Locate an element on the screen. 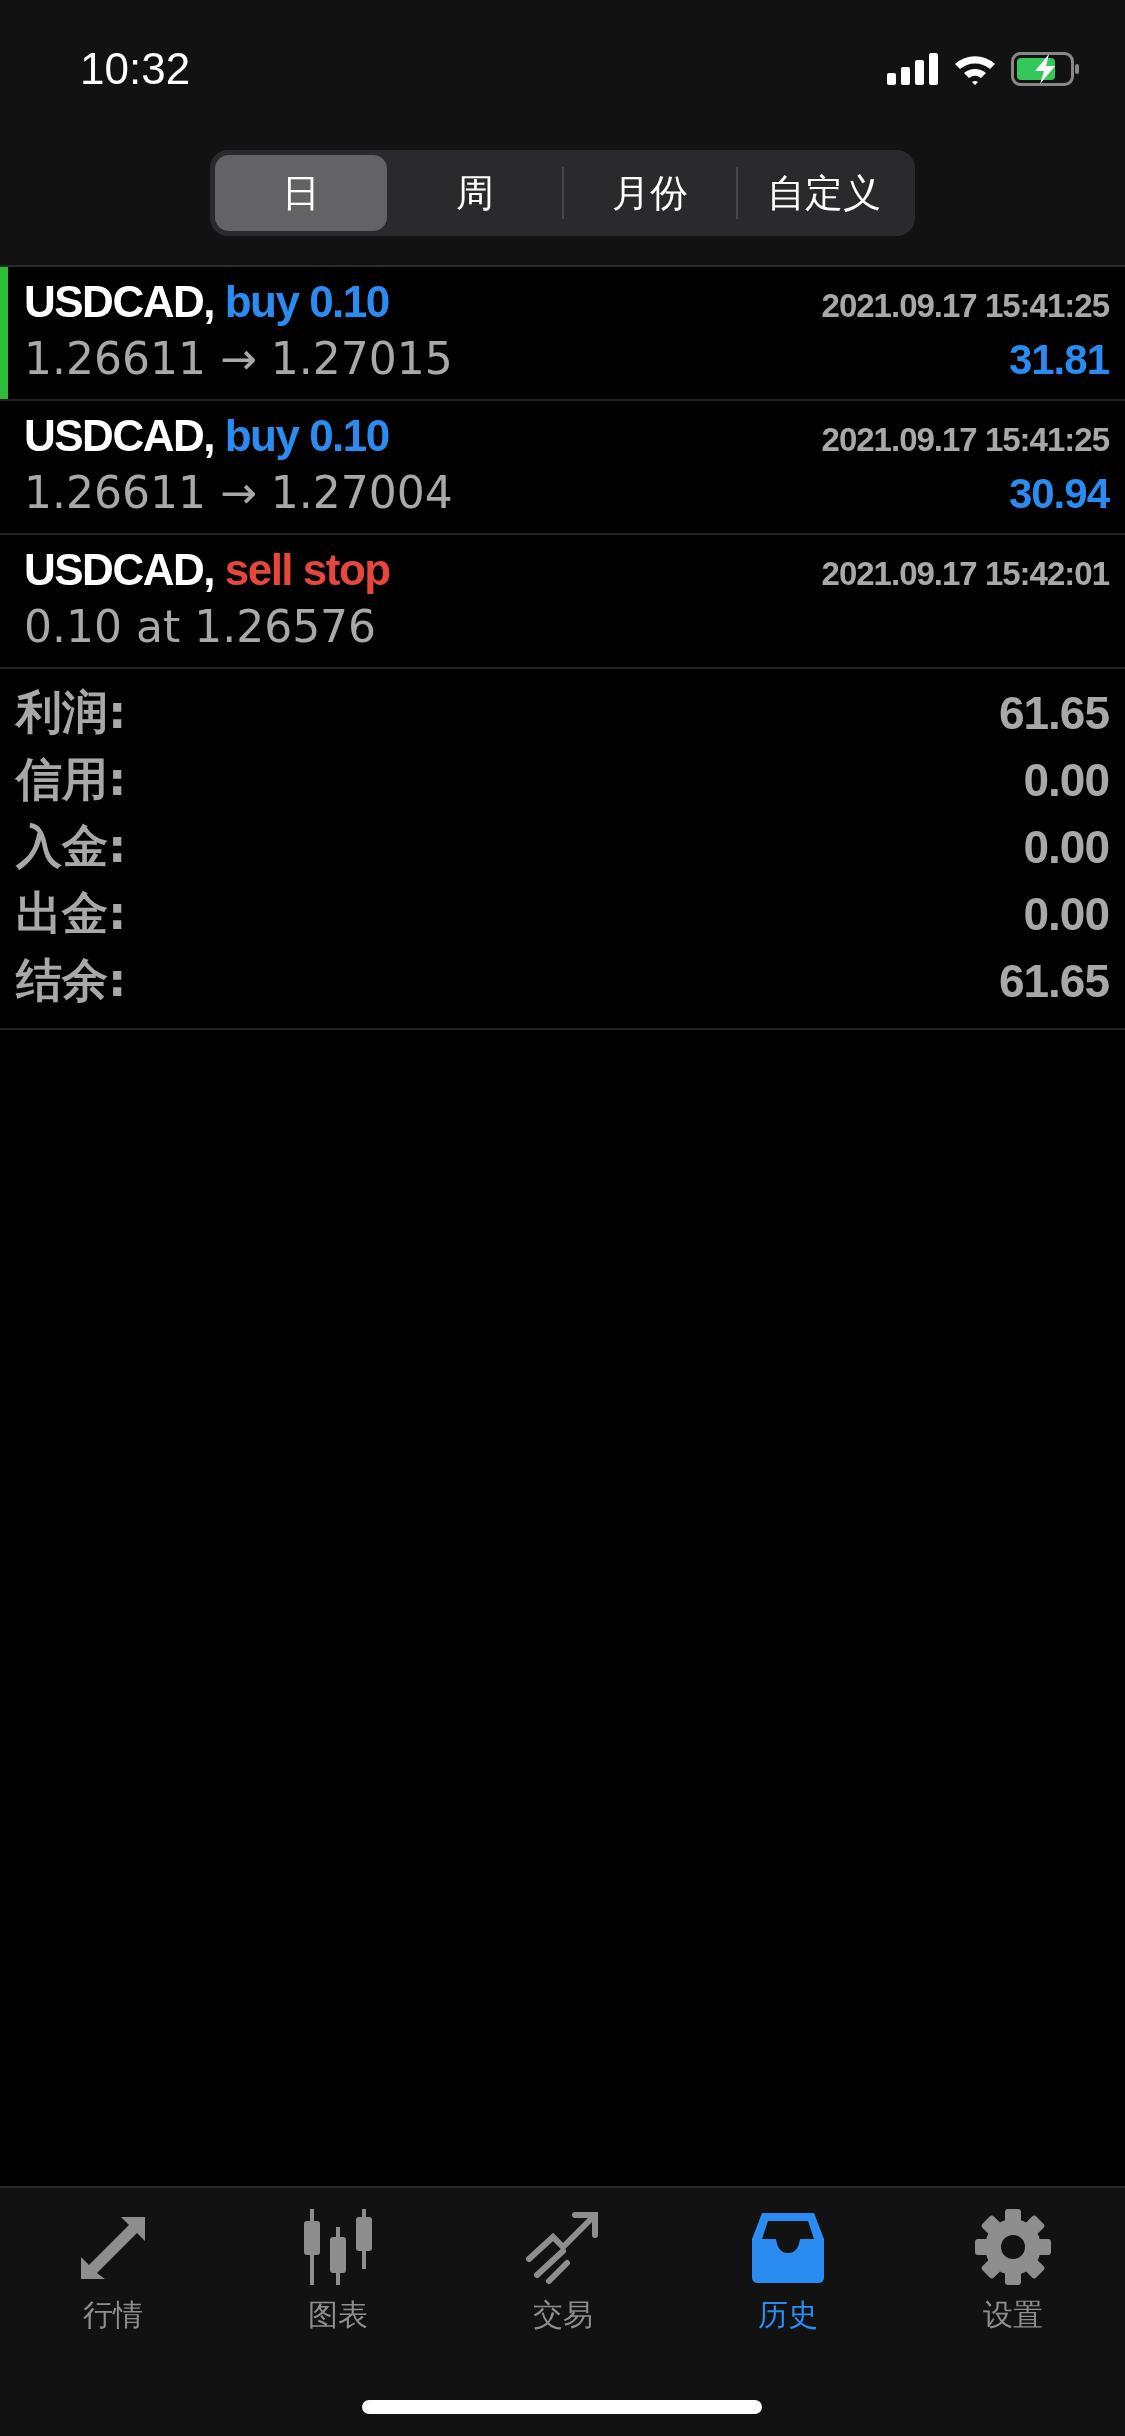 This screenshot has width=1125, height=2436. trade-row: USDCAD, buy 0.10 2021.09.17 15:41:25 1.26611 → 1.27015 31.81 is located at coordinates (562, 334).